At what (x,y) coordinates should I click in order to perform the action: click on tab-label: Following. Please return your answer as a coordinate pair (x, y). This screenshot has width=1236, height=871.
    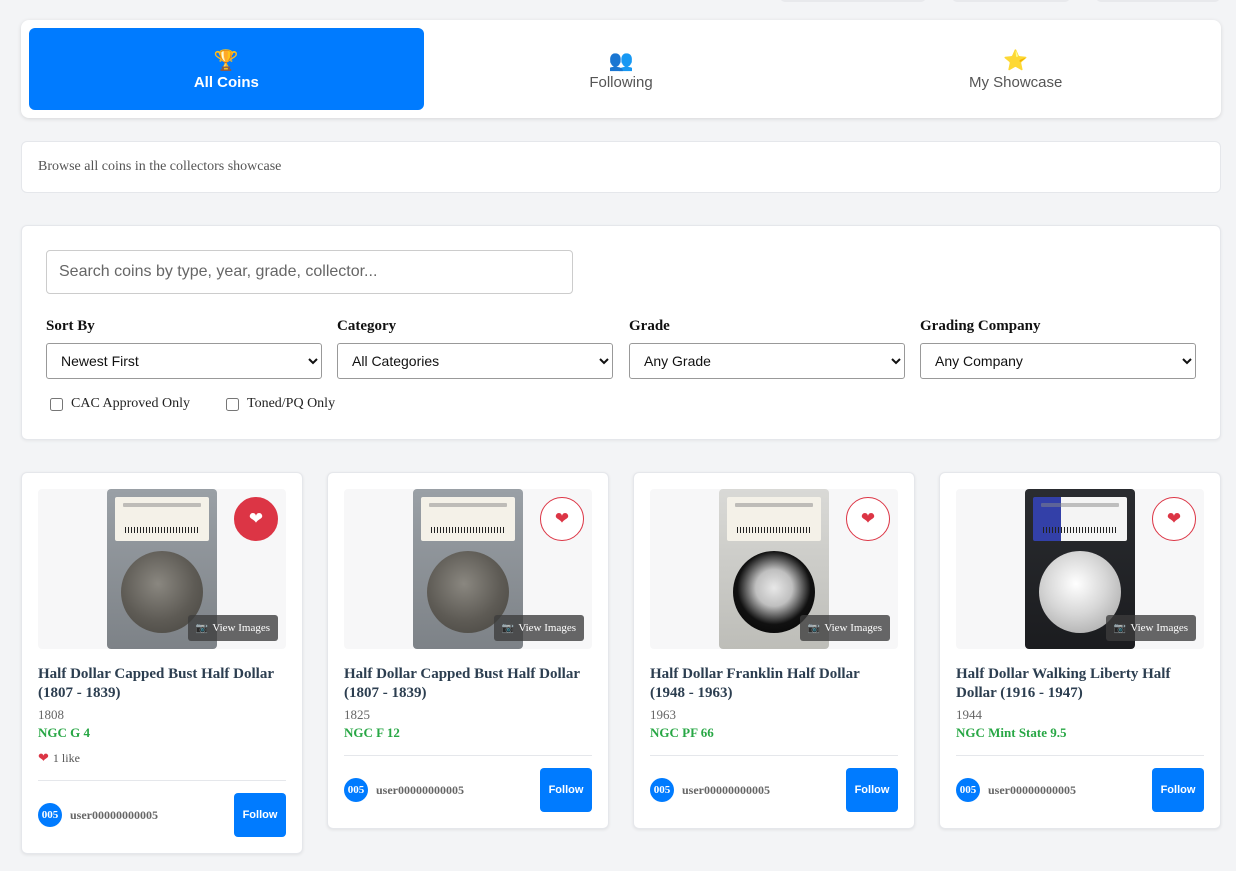
    Looking at the image, I should click on (621, 82).